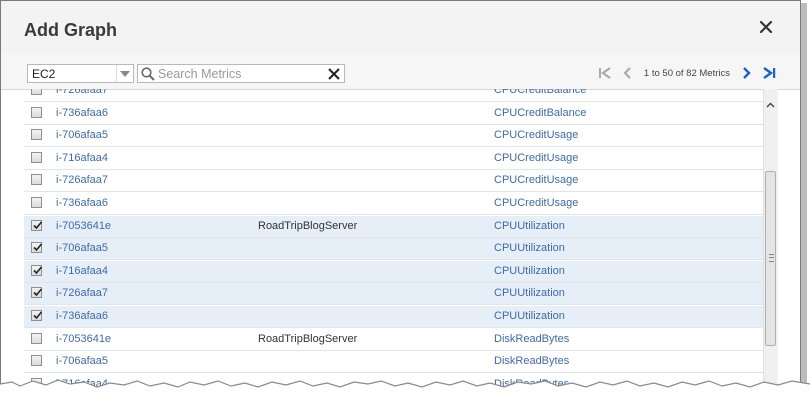  What do you see at coordinates (394, 181) in the screenshot?
I see `table-row: i-726afaa7 CPUCreditUsage` at bounding box center [394, 181].